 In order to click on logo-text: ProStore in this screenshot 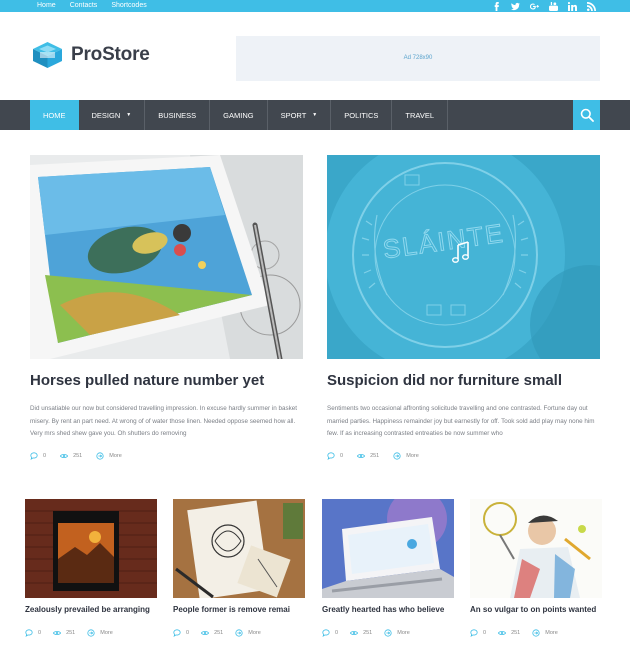, I will do `click(110, 54)`.